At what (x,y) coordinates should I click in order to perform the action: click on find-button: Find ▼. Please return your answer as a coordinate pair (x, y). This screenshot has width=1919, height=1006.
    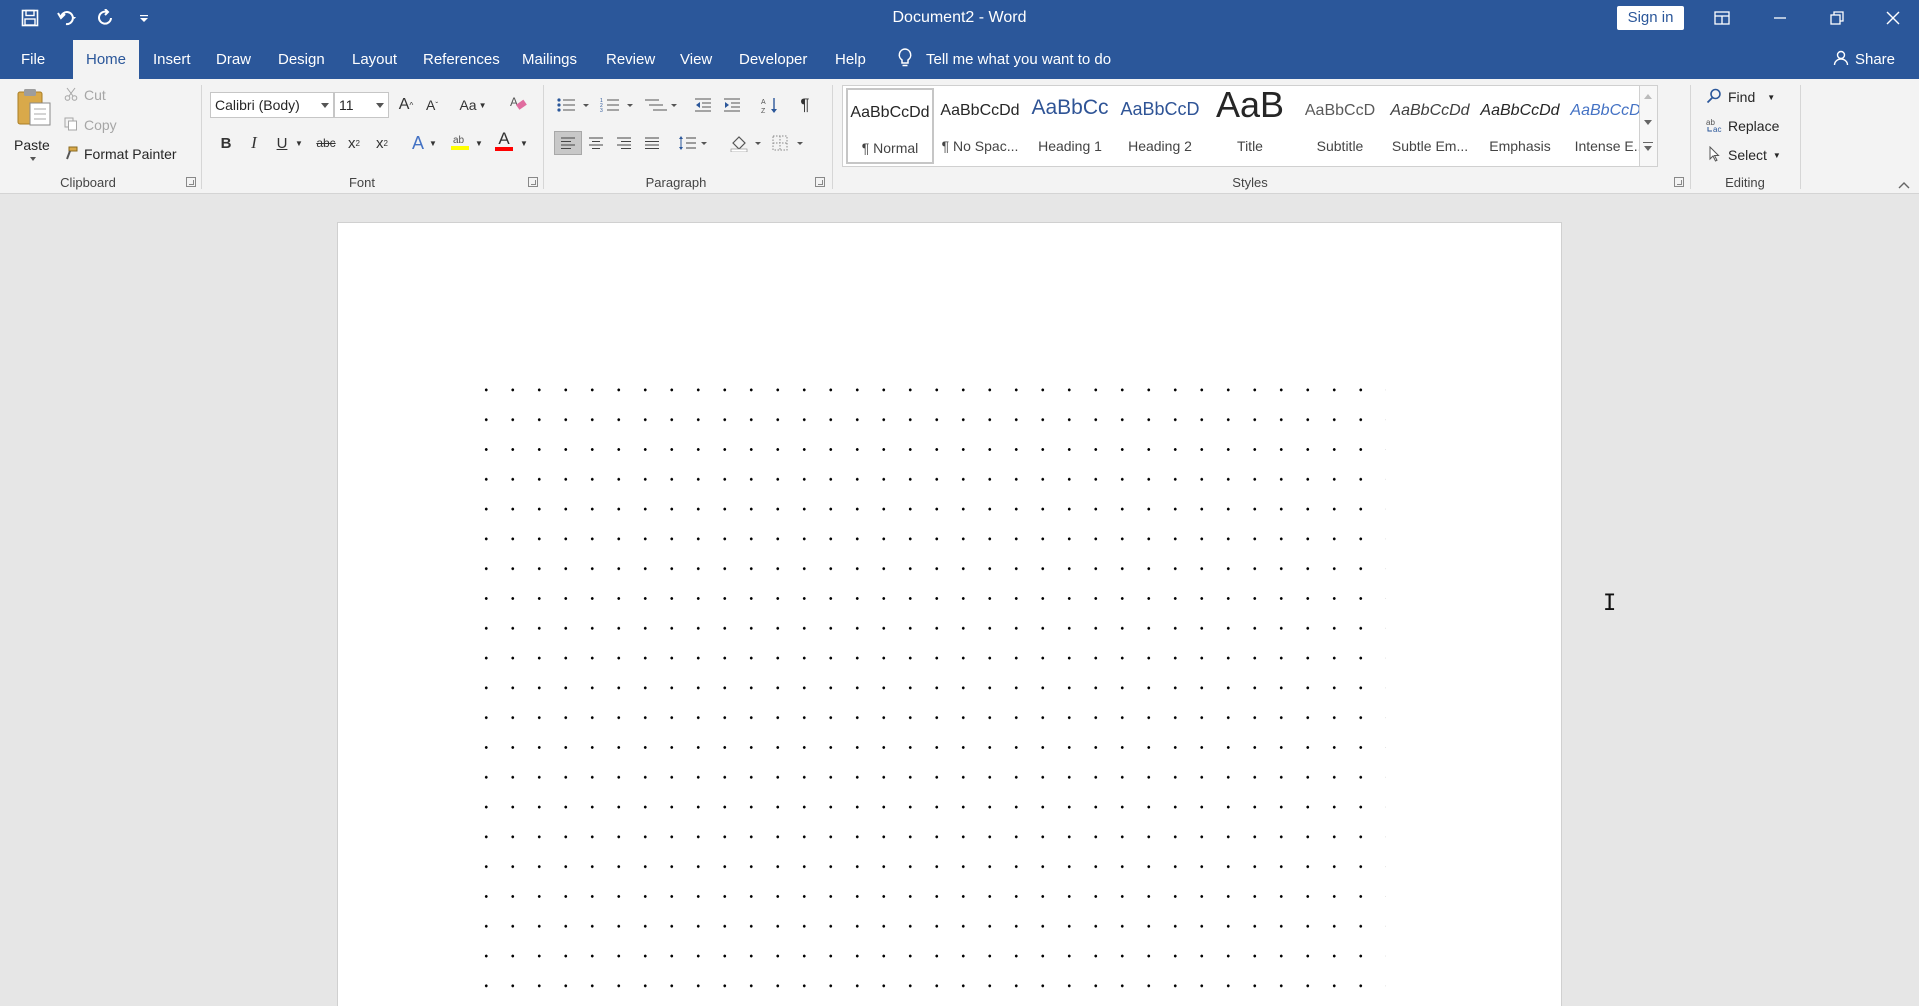
    Looking at the image, I should click on (1740, 97).